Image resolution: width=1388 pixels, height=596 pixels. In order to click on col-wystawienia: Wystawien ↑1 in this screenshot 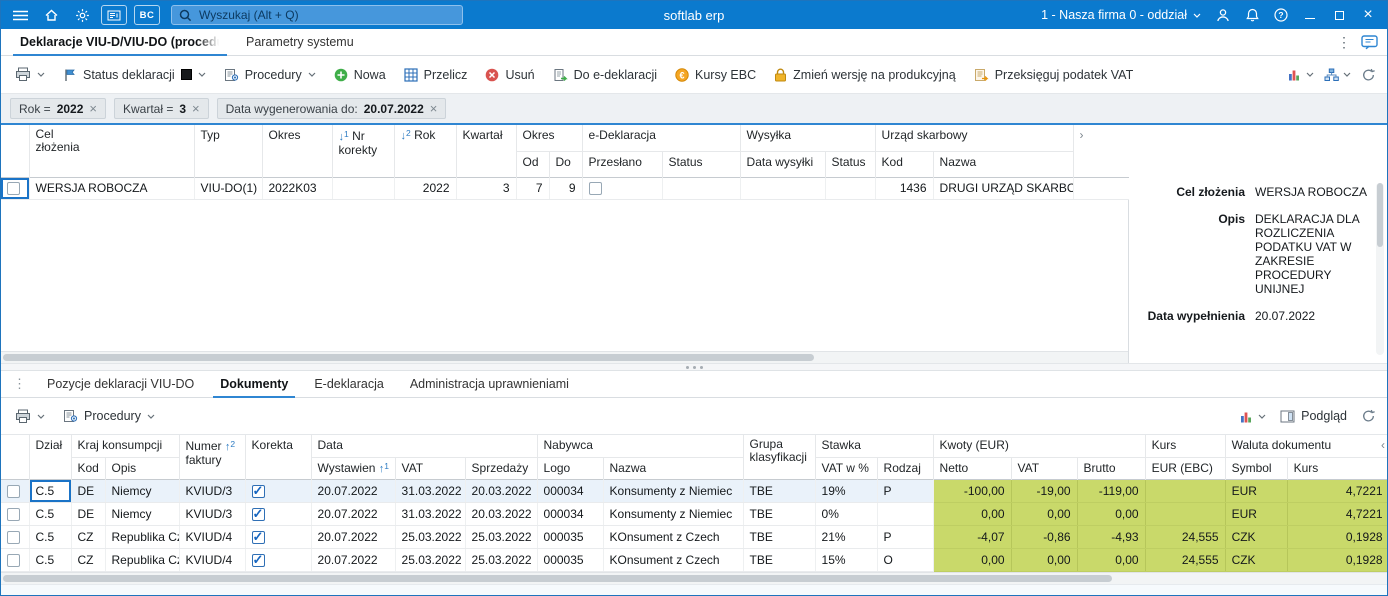, I will do `click(353, 468)`.